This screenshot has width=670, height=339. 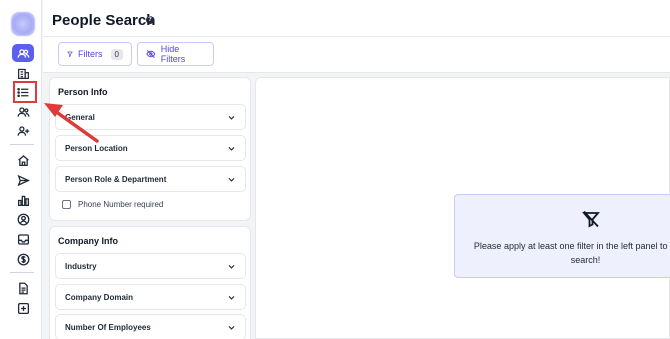 What do you see at coordinates (23, 73) in the screenshot?
I see `building-icon` at bounding box center [23, 73].